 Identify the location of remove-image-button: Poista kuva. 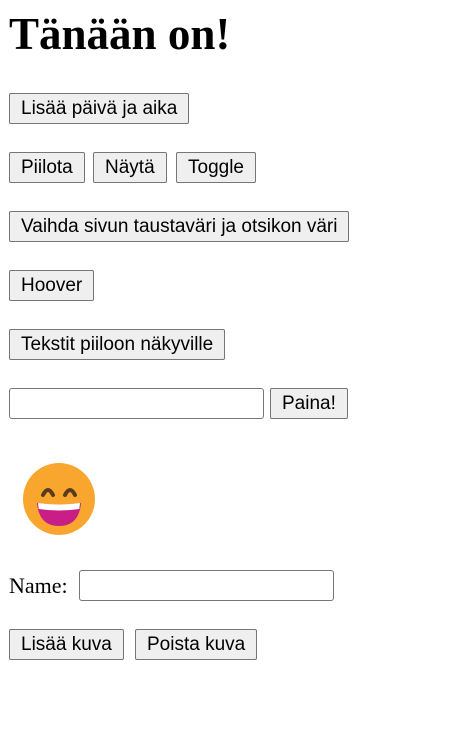
(196, 644).